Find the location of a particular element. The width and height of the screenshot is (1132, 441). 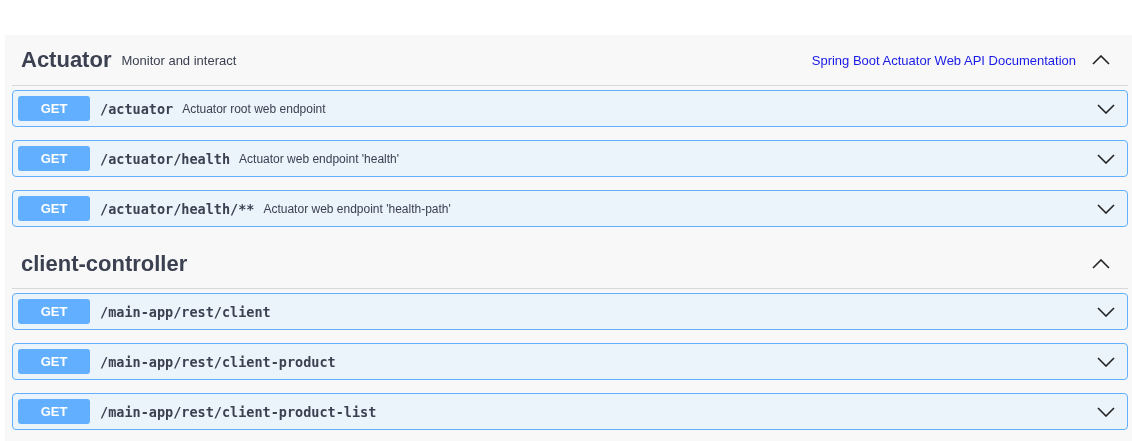

endpoint-summary: Actuator web endpoint 'health' is located at coordinates (319, 158).